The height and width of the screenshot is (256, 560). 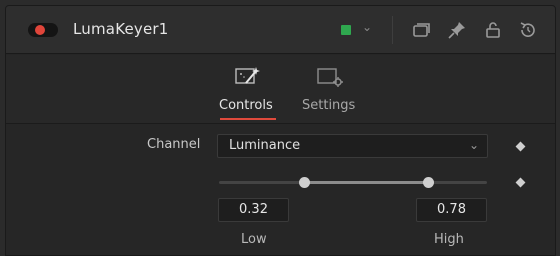 What do you see at coordinates (449, 239) in the screenshot?
I see `high-label: High` at bounding box center [449, 239].